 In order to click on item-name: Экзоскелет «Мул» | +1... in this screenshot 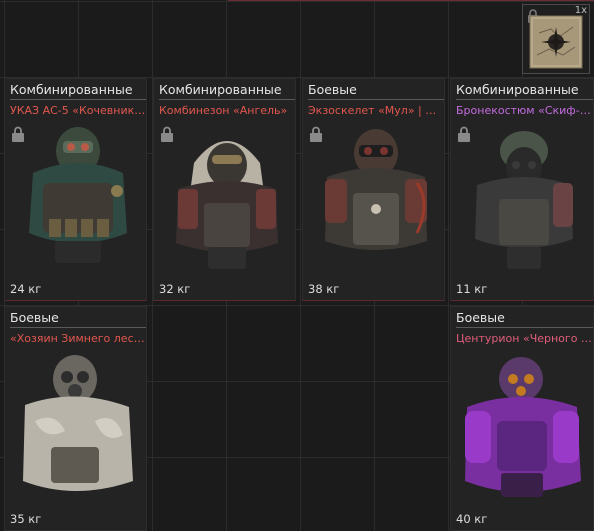, I will do `click(376, 110)`.